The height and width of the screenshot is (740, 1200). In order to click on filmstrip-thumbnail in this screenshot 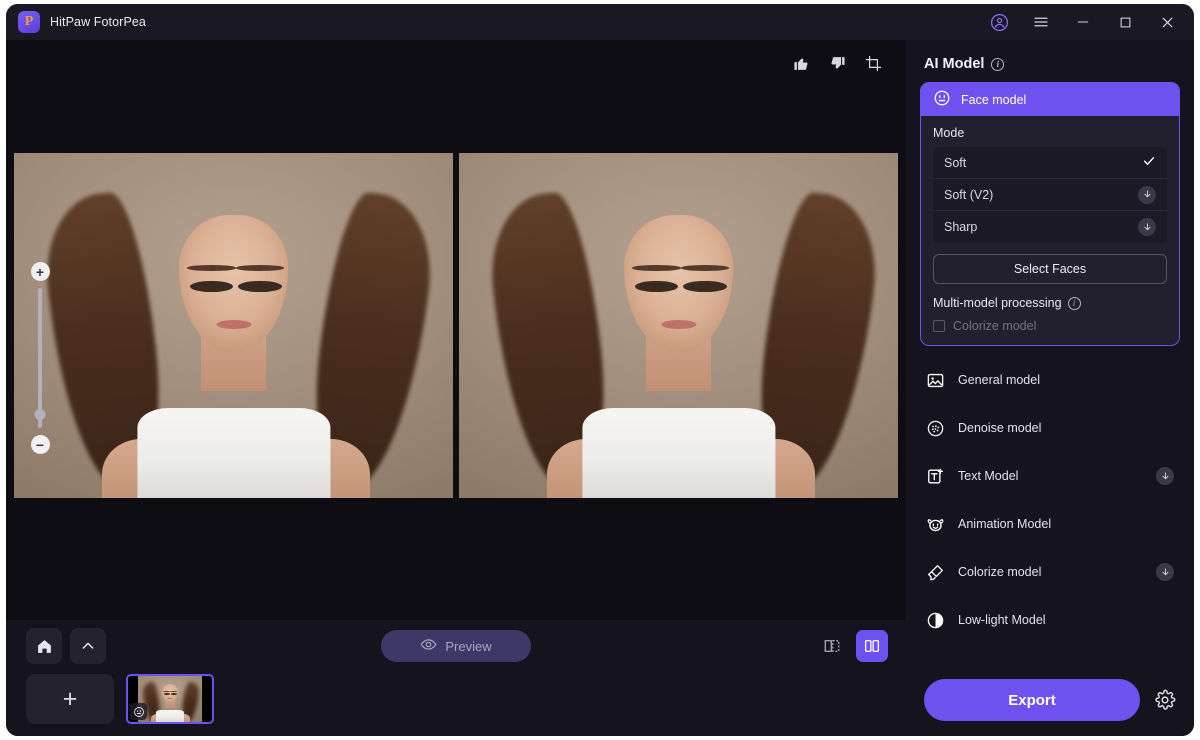, I will do `click(170, 699)`.